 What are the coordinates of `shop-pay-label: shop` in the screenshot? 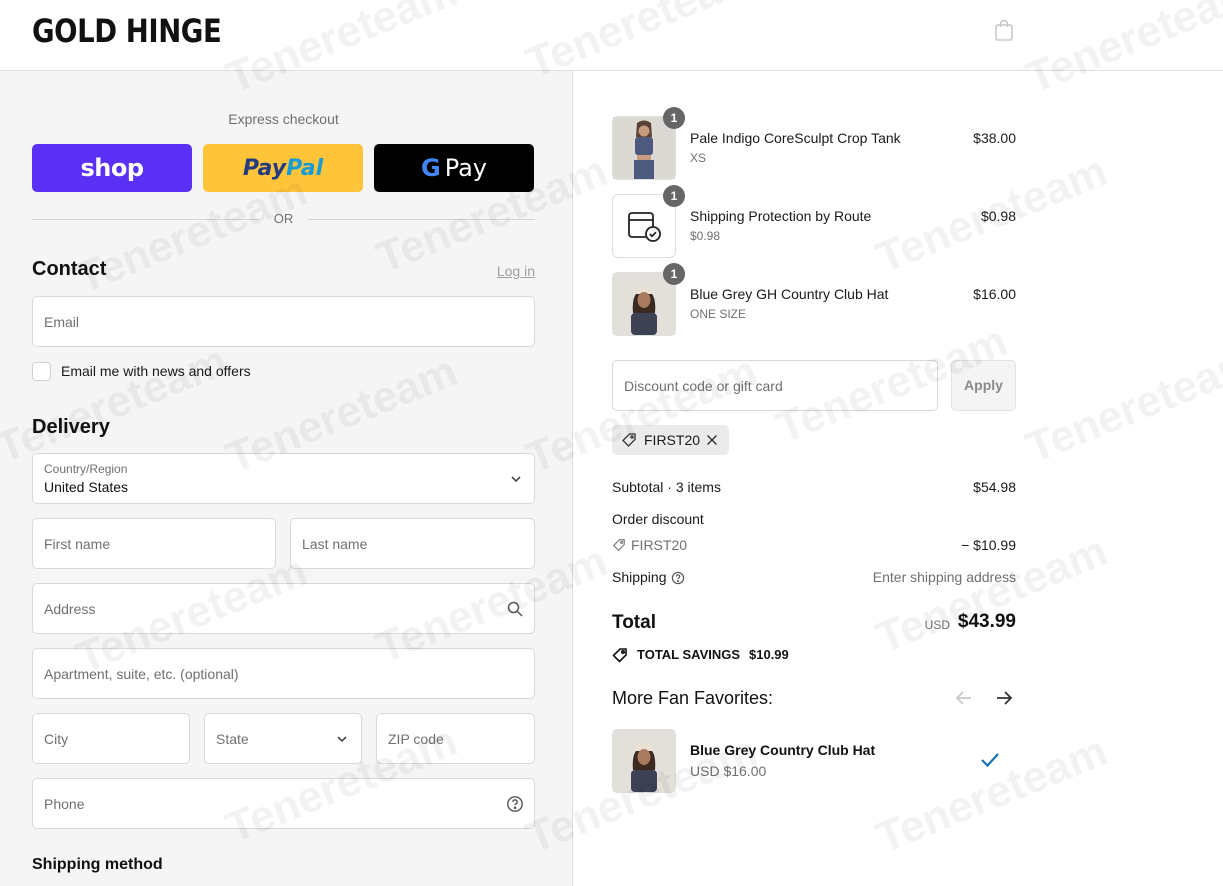 It's located at (112, 168).